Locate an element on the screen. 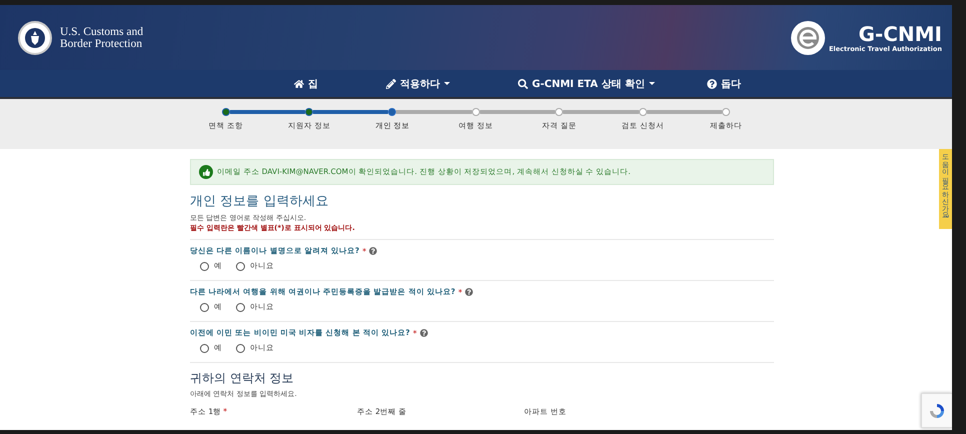  agency-seal-icon is located at coordinates (35, 37).